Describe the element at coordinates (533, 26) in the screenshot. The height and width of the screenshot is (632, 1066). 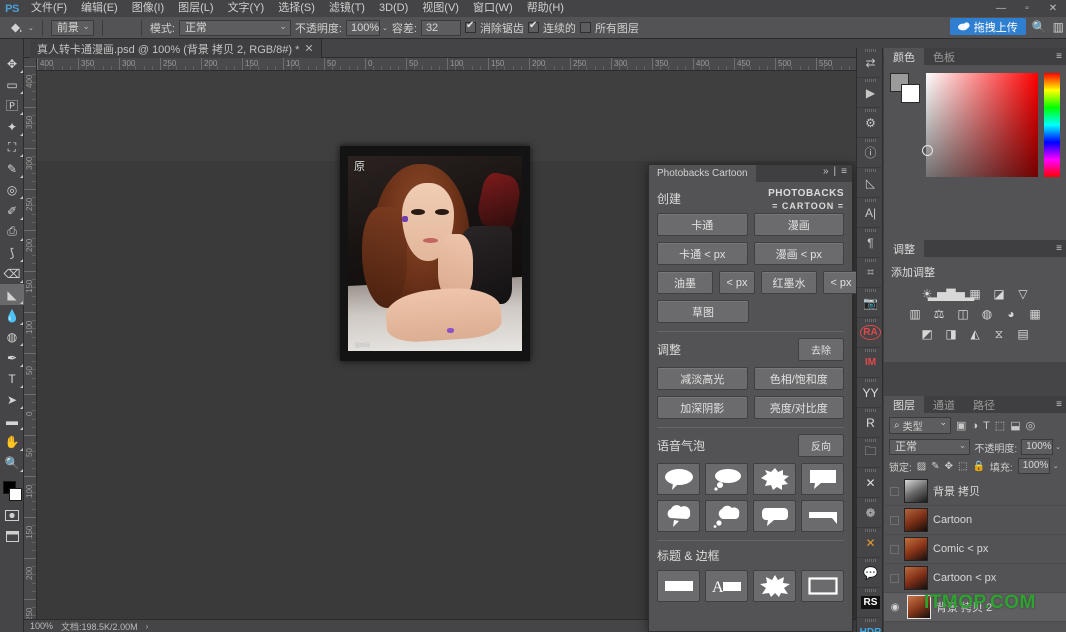
I see `contiguous-checkbox` at that location.